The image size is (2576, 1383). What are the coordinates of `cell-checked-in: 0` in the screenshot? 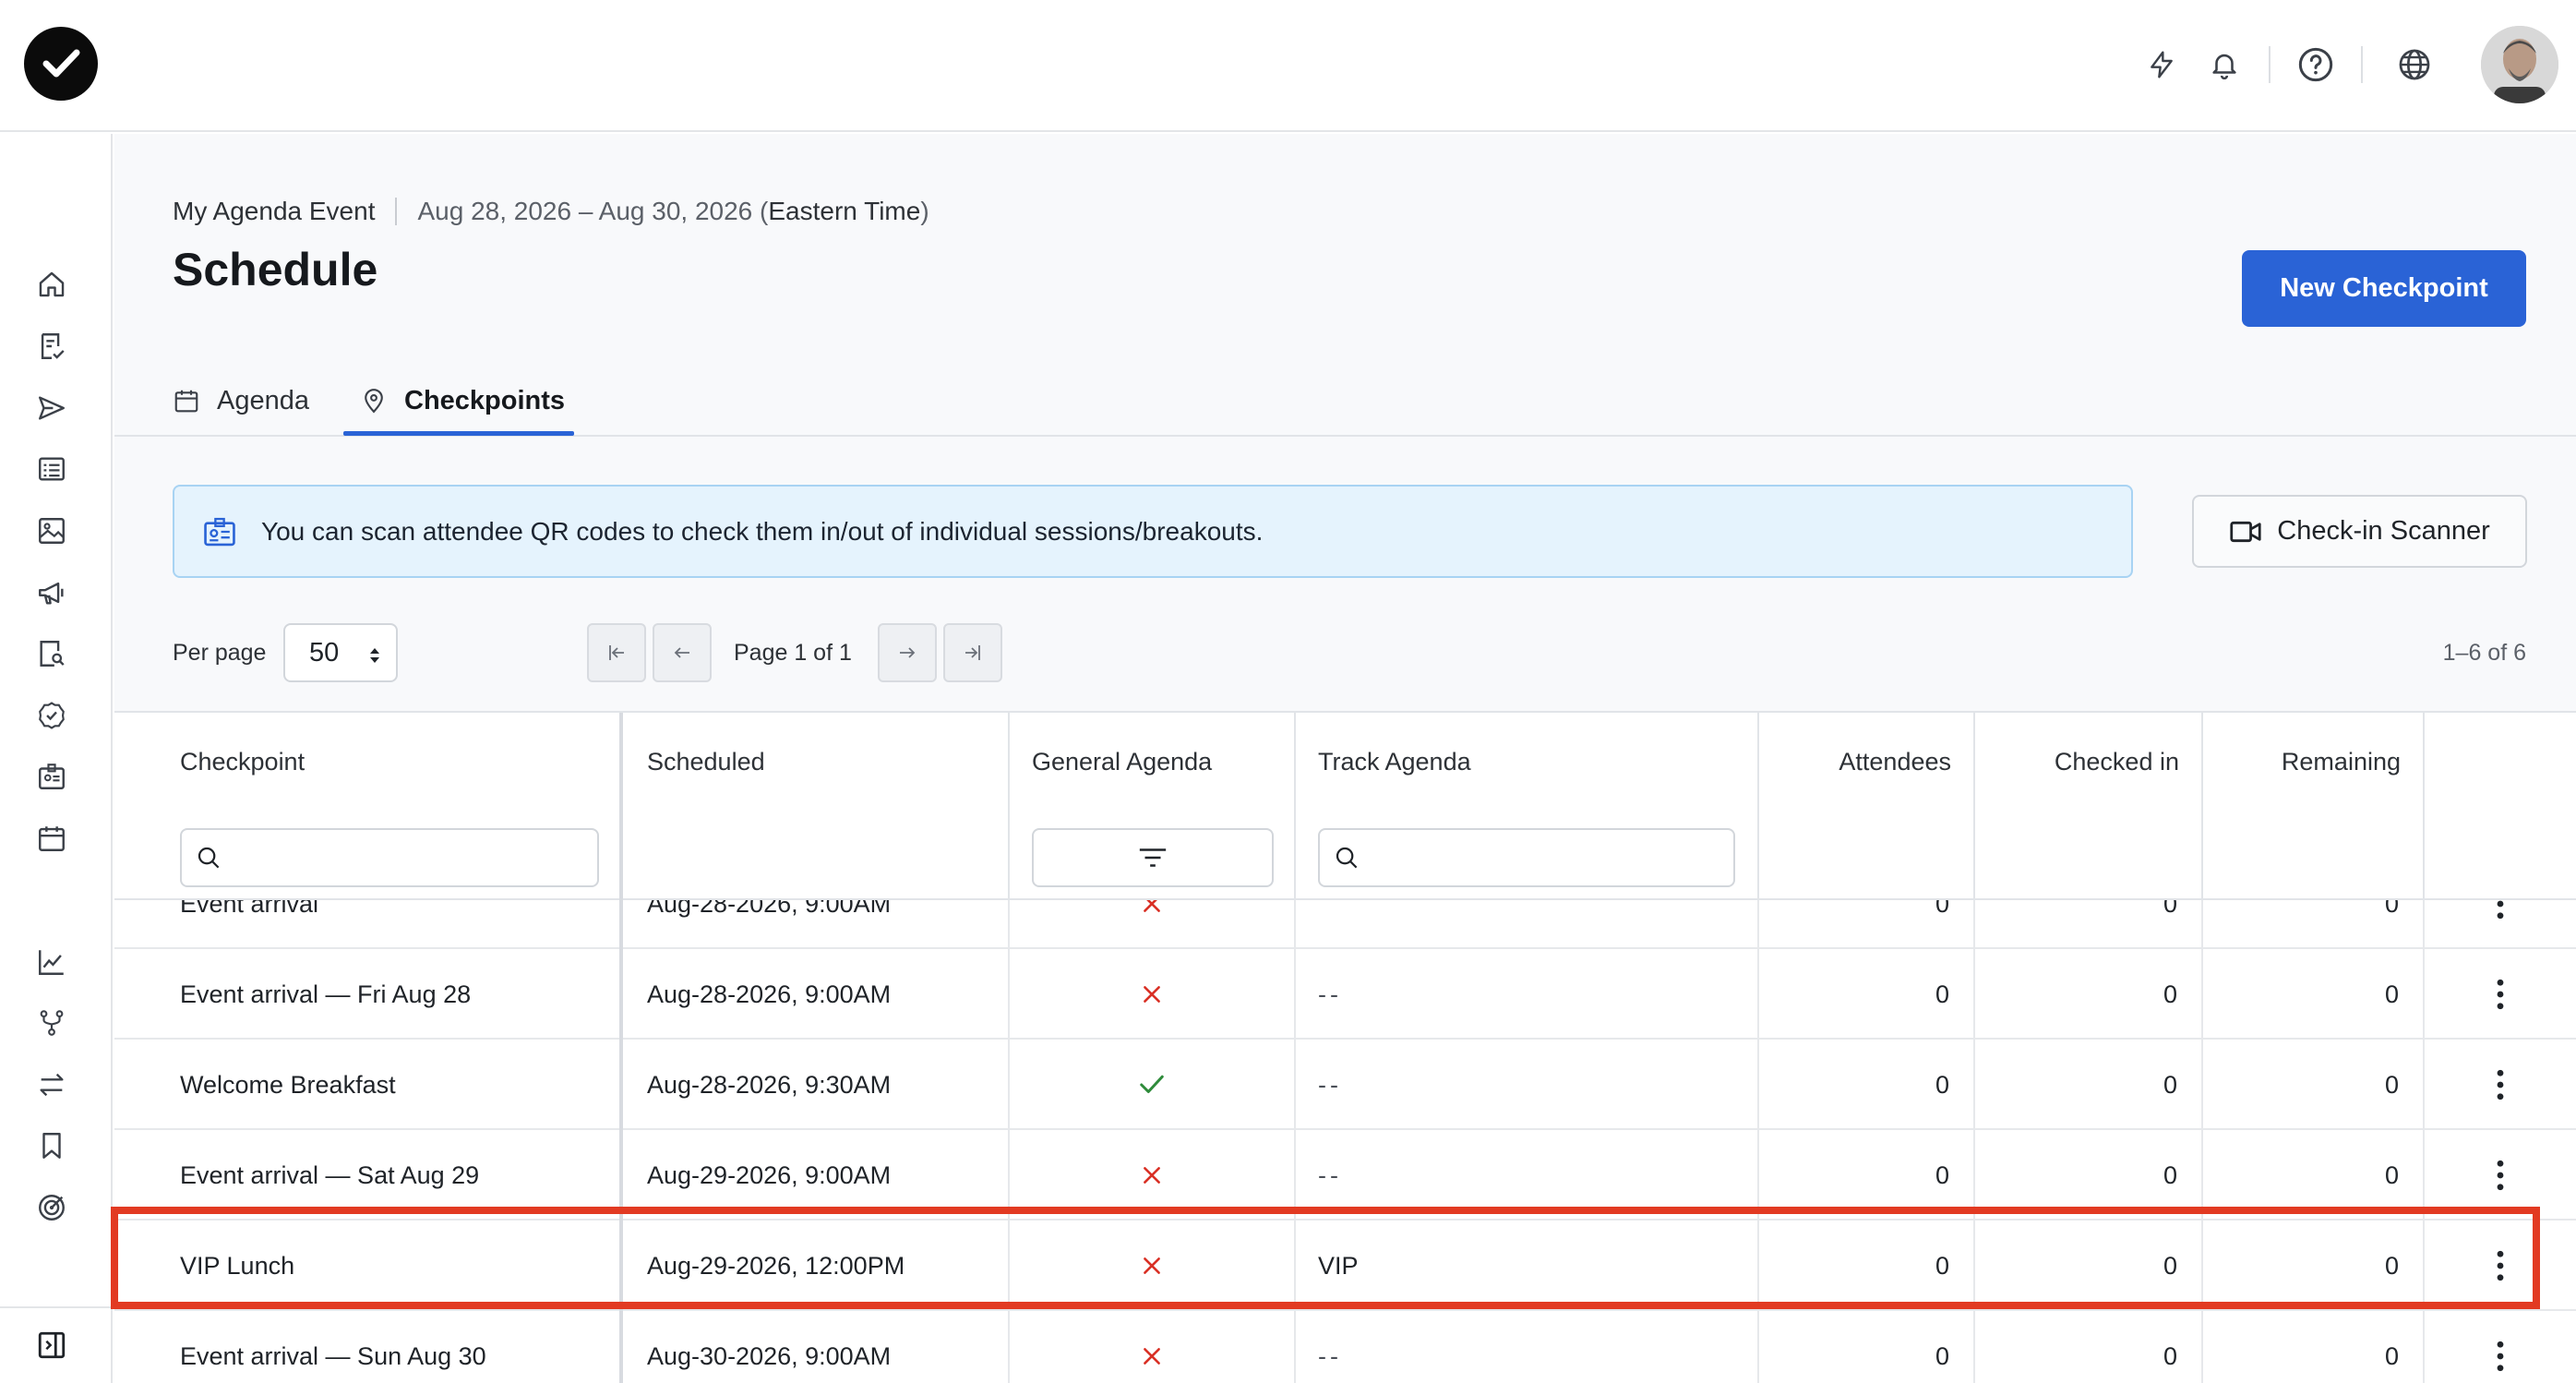 It's located at (2089, 1266).